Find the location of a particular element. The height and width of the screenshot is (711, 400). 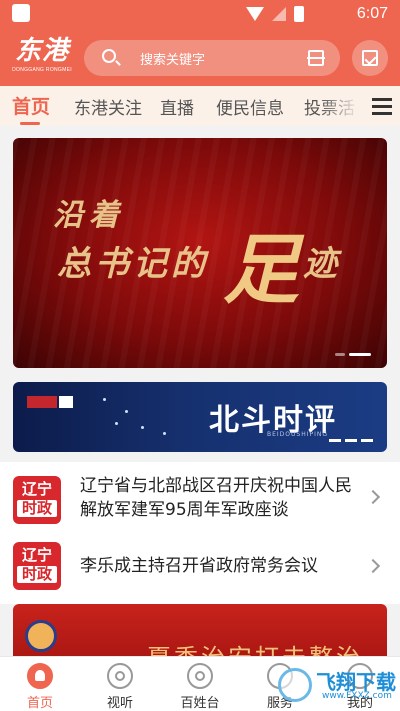

status-bar: 6:07 is located at coordinates (200, 14).